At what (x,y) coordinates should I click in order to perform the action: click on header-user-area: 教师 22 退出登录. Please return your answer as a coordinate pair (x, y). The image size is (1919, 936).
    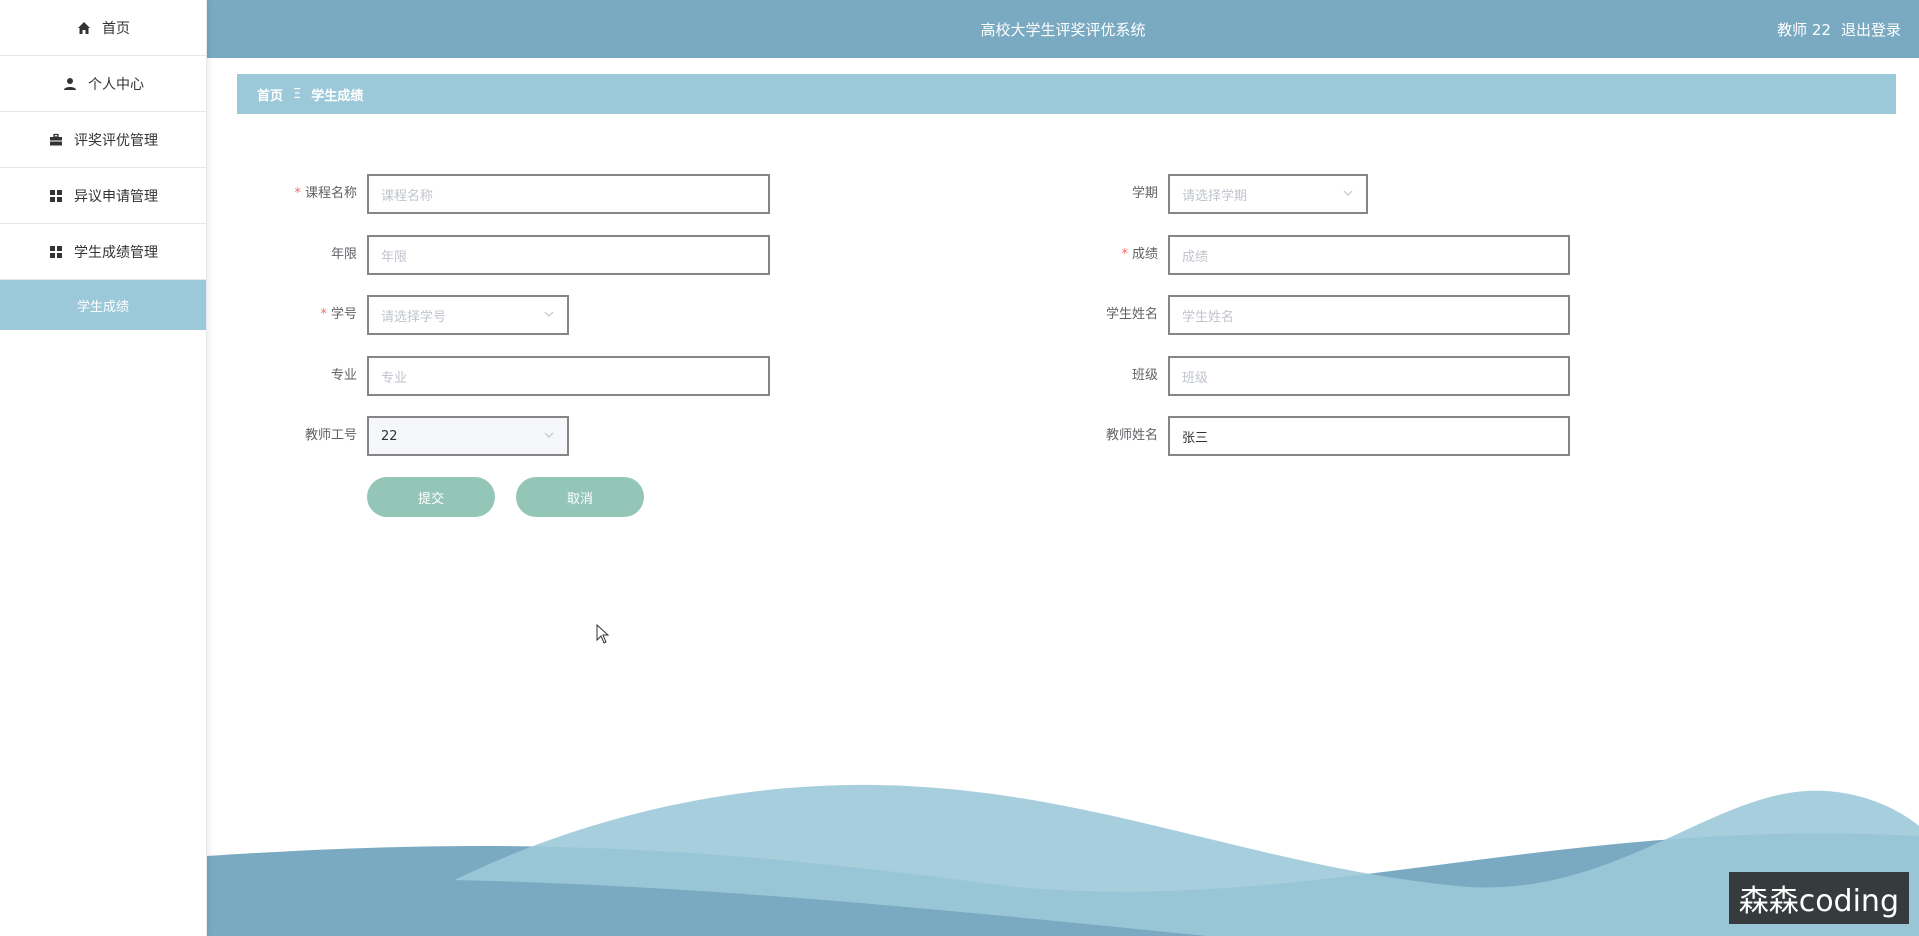
    Looking at the image, I should click on (1834, 29).